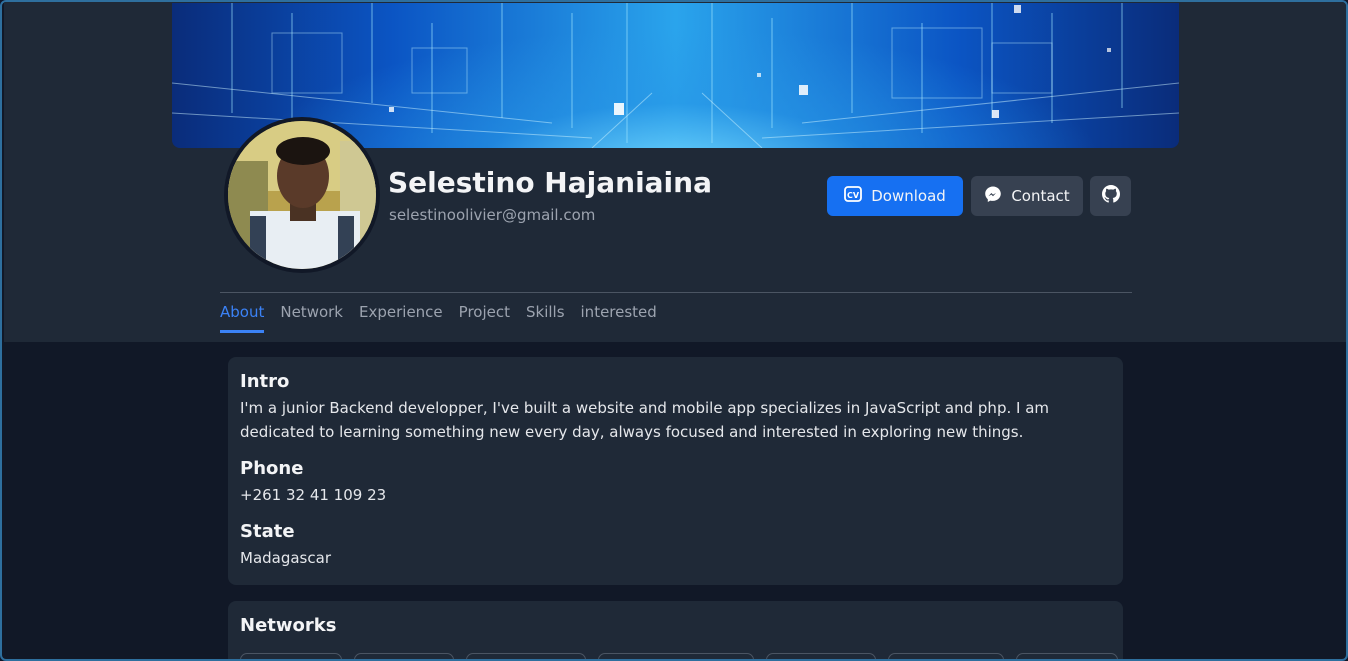 The image size is (1348, 661). What do you see at coordinates (619, 318) in the screenshot?
I see `tab-interested: interested` at bounding box center [619, 318].